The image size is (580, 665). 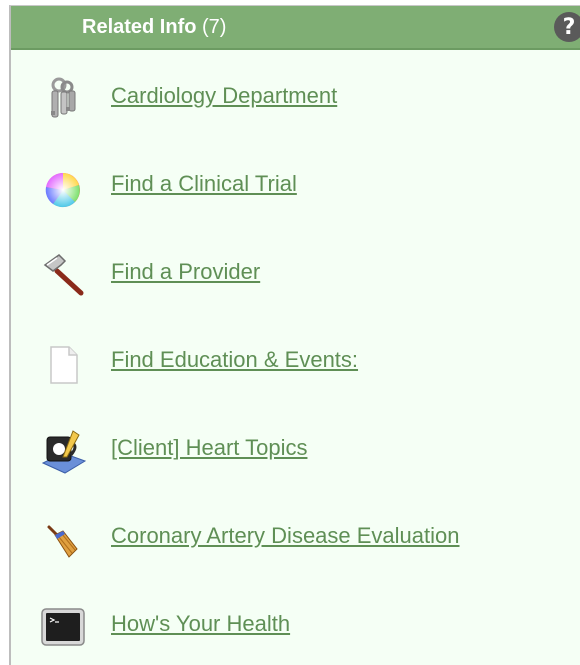 I want to click on document-icon, so click(x=64, y=365).